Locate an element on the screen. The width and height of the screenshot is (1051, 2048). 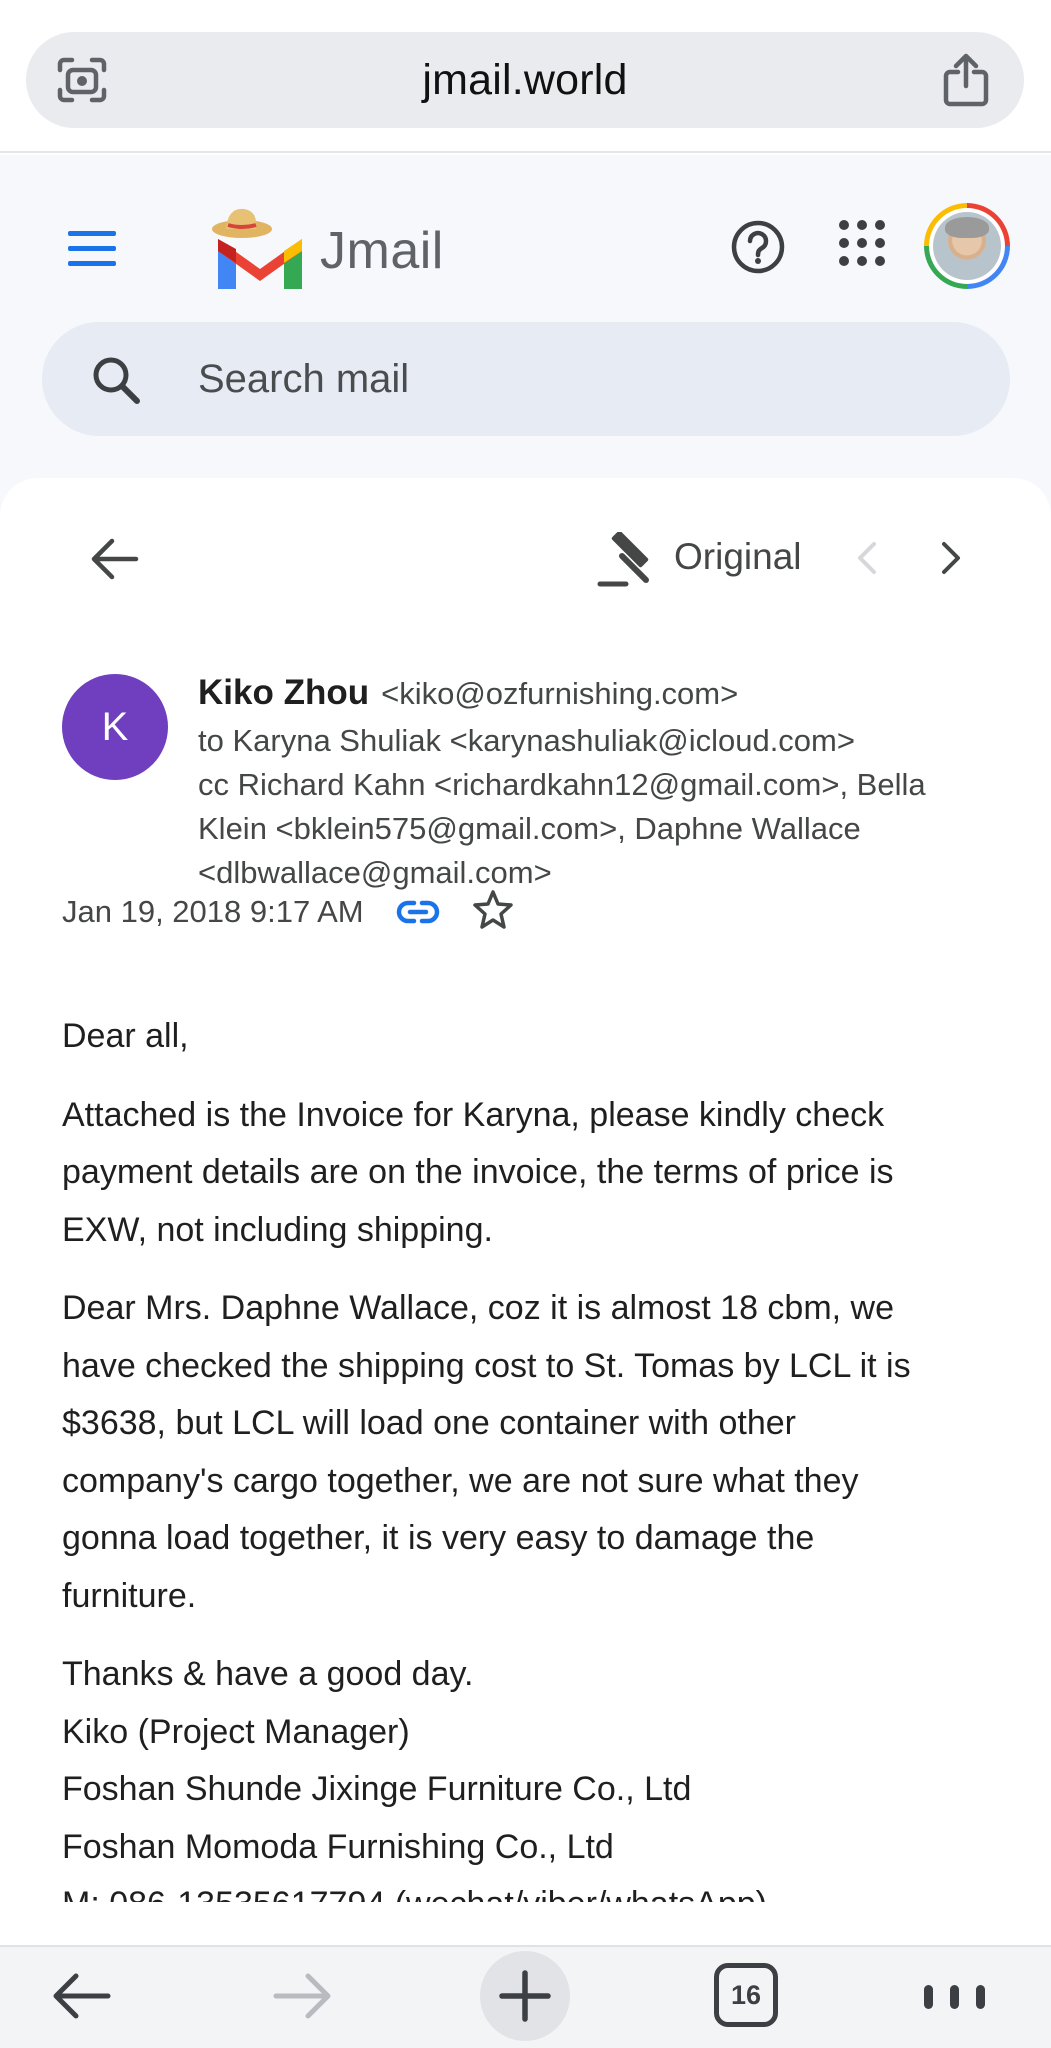
browser-address-area: jmail.world is located at coordinates (525, 76).